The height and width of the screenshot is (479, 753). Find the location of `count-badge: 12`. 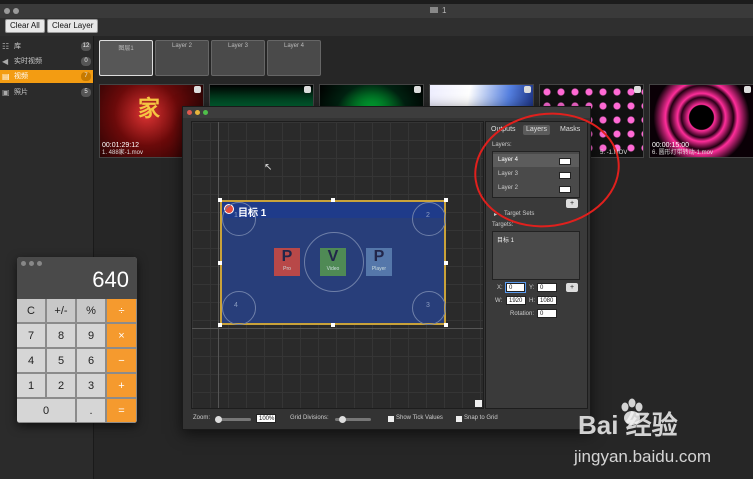

count-badge: 12 is located at coordinates (86, 46).